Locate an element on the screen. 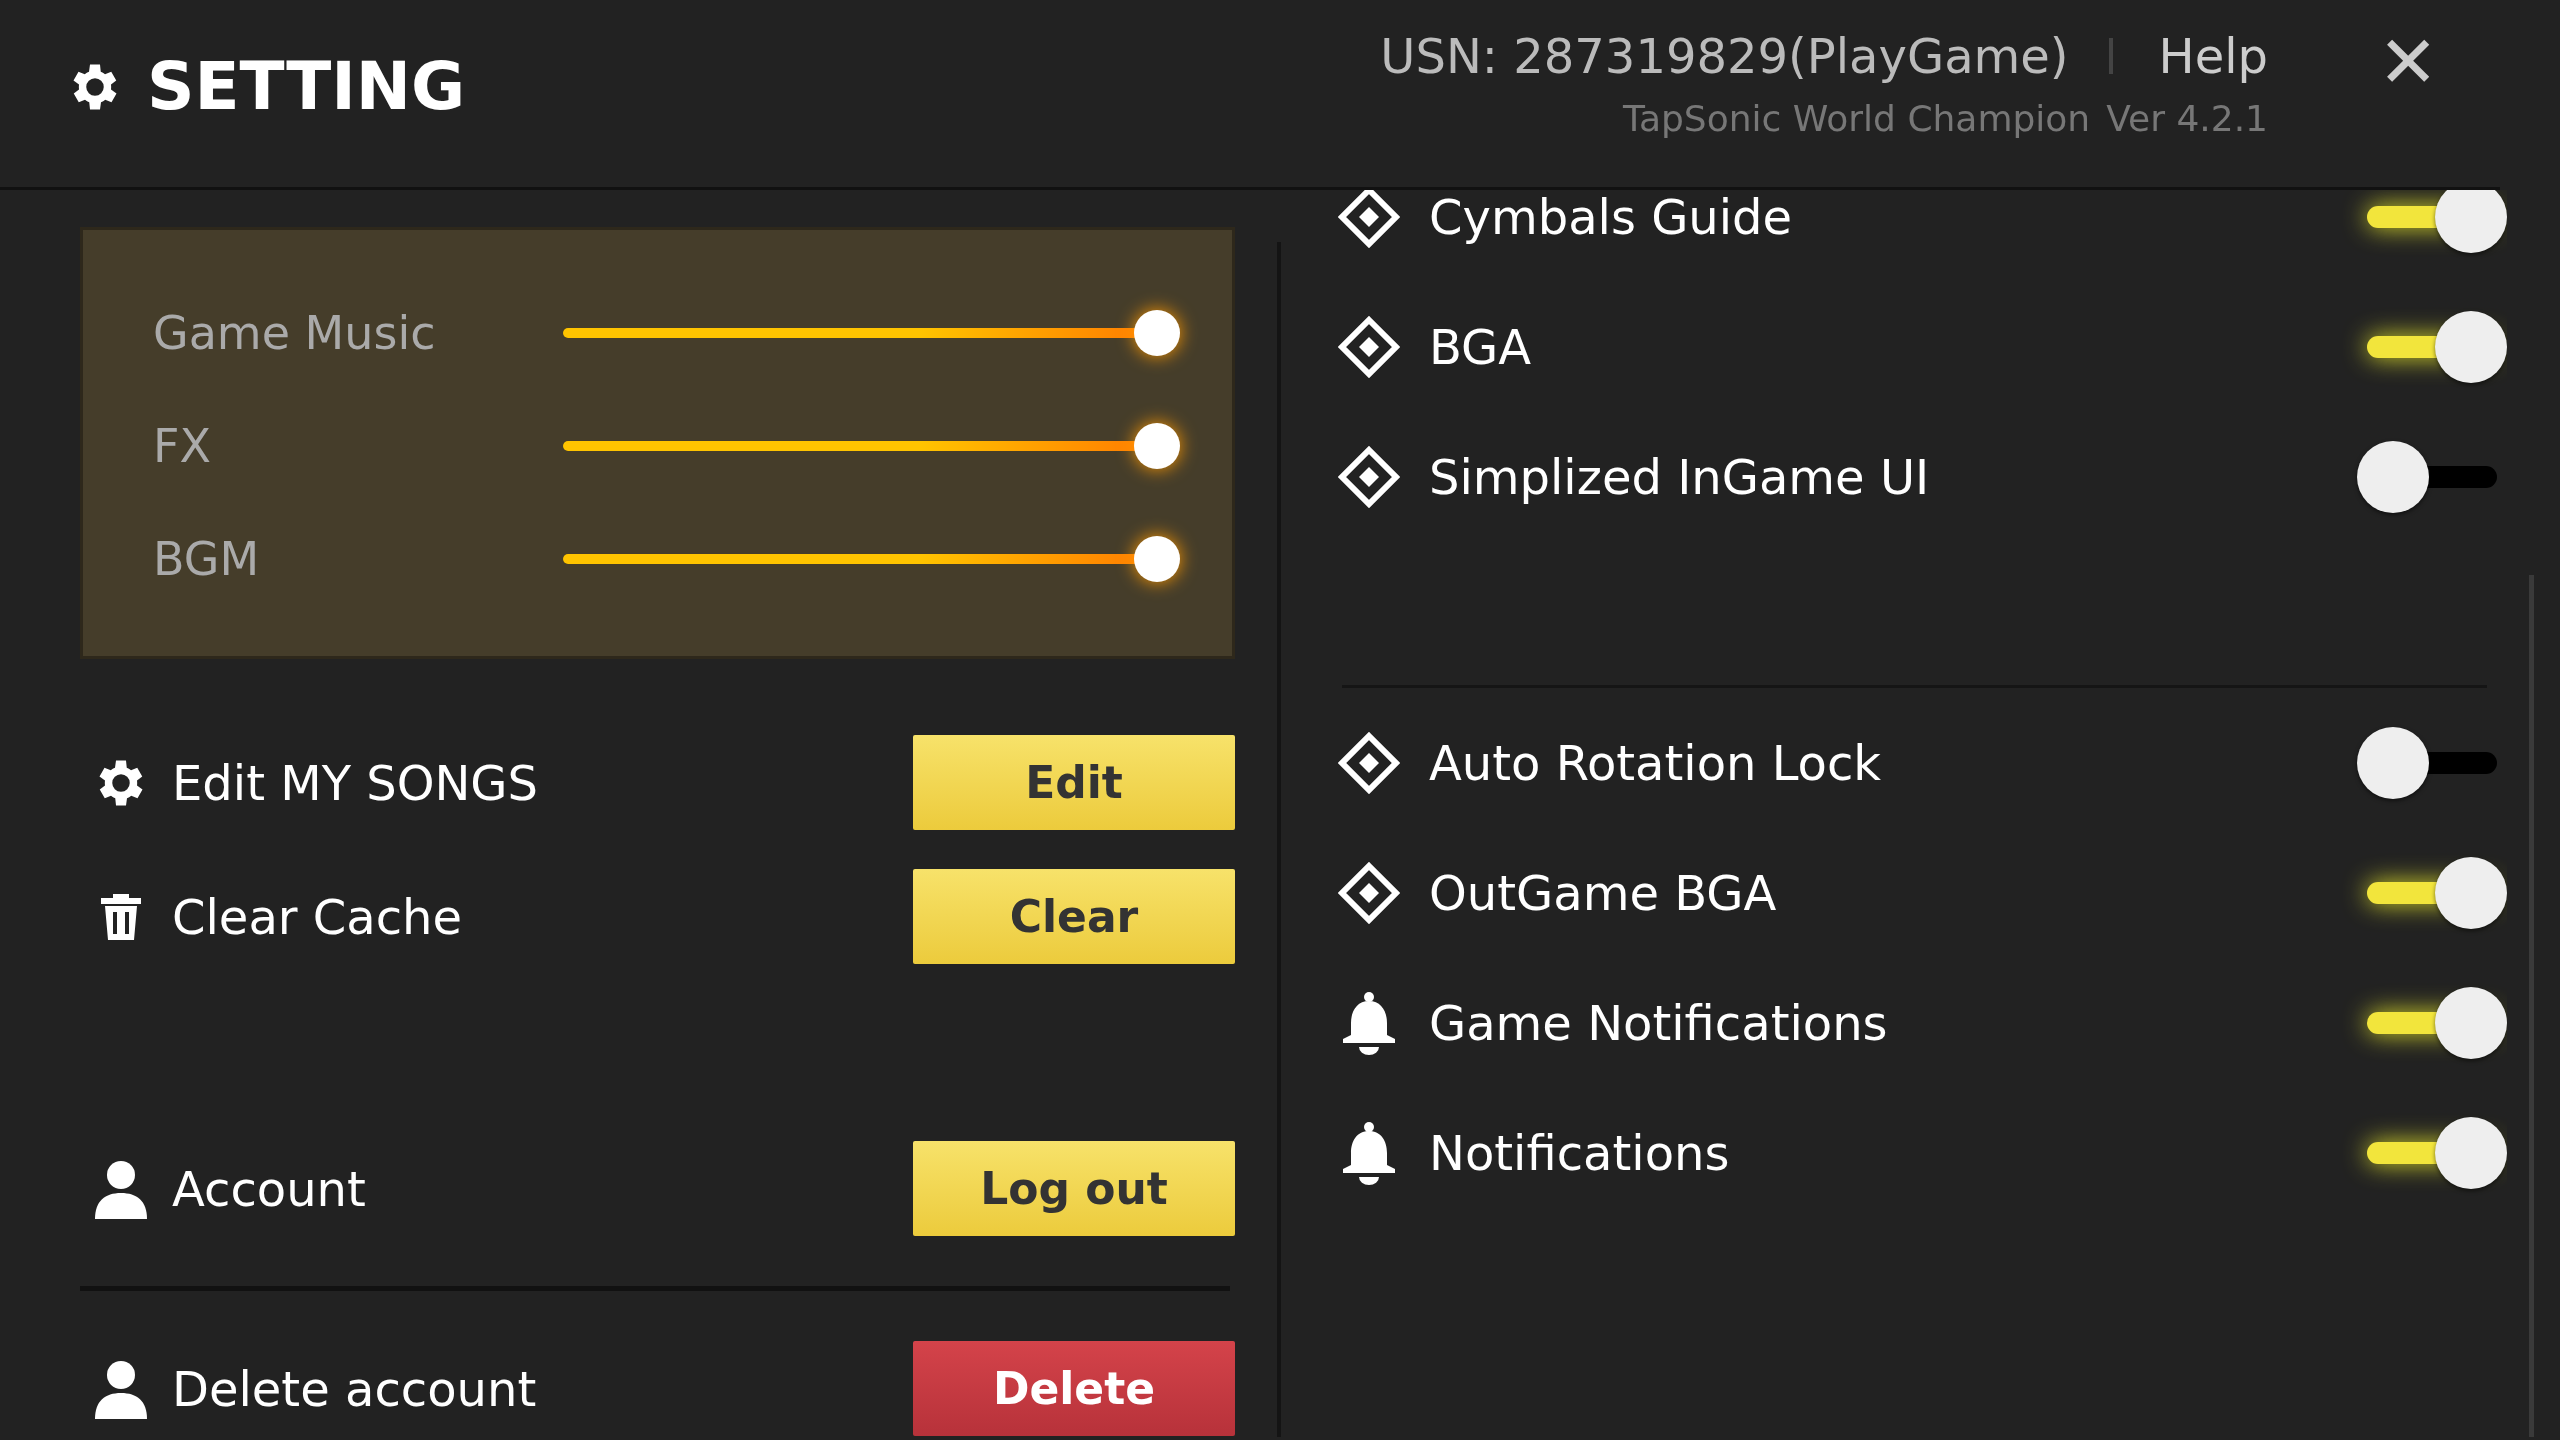  version-text: Ver 4.2.1 is located at coordinates (2187, 118).